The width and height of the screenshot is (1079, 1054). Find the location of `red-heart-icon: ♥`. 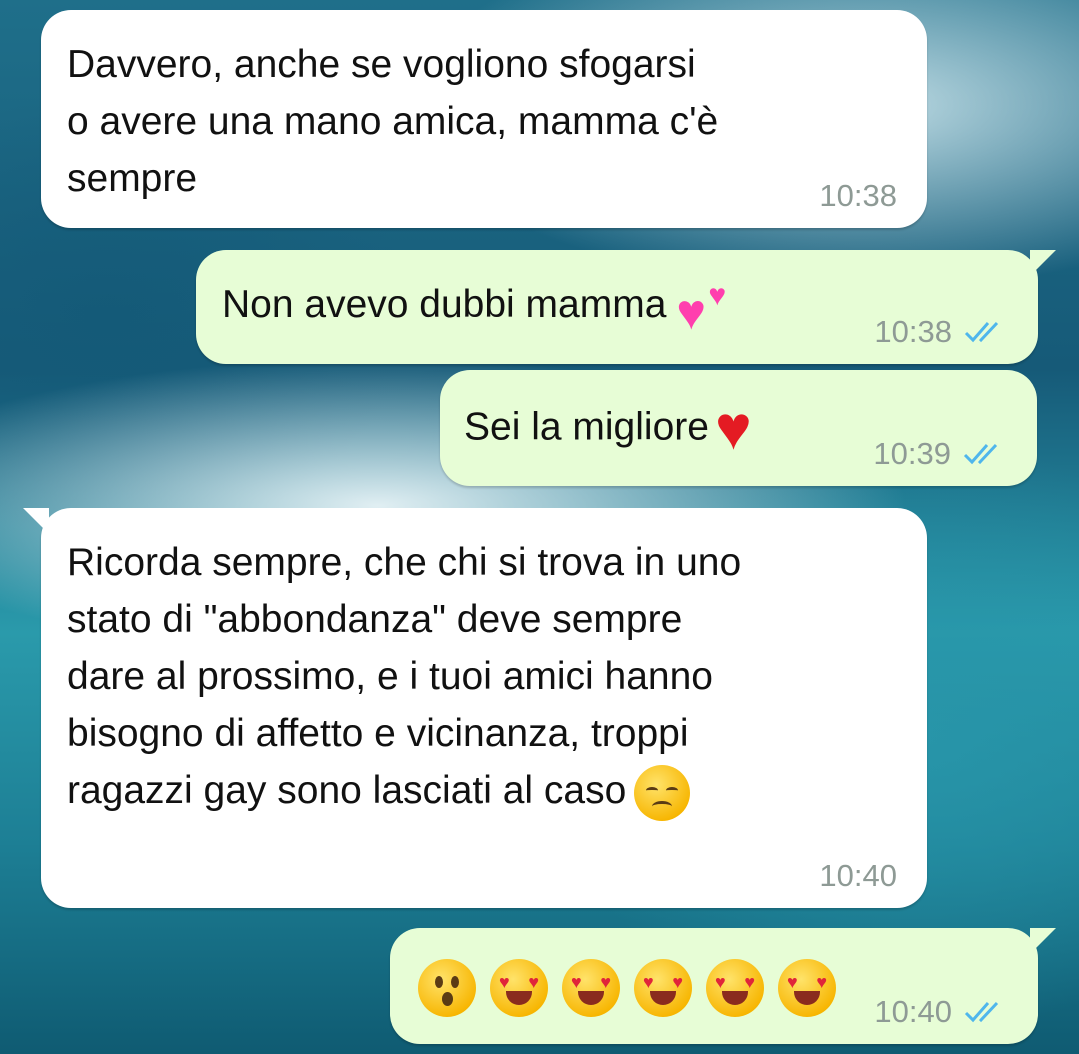

red-heart-icon: ♥ is located at coordinates (733, 428).